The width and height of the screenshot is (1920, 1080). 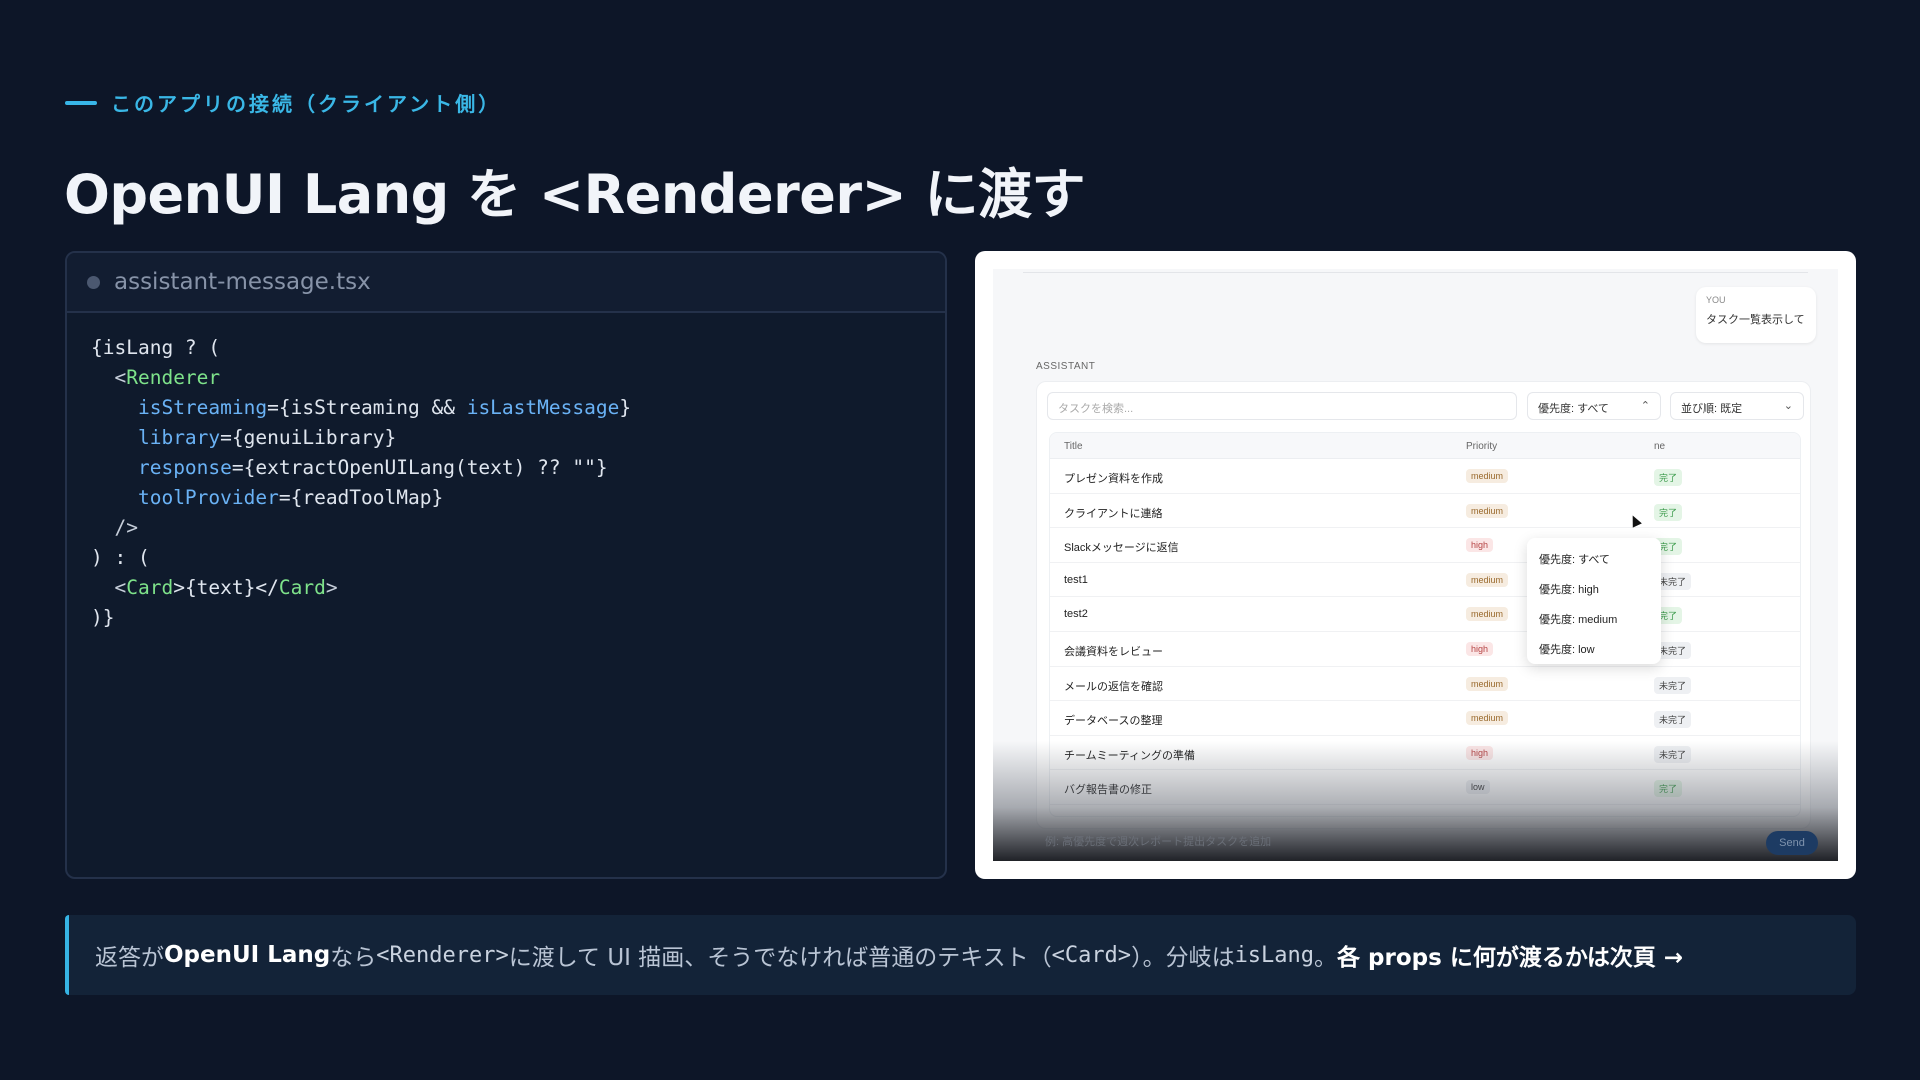 I want to click on note-text-4: ）。分岐は, so click(x=1183, y=958).